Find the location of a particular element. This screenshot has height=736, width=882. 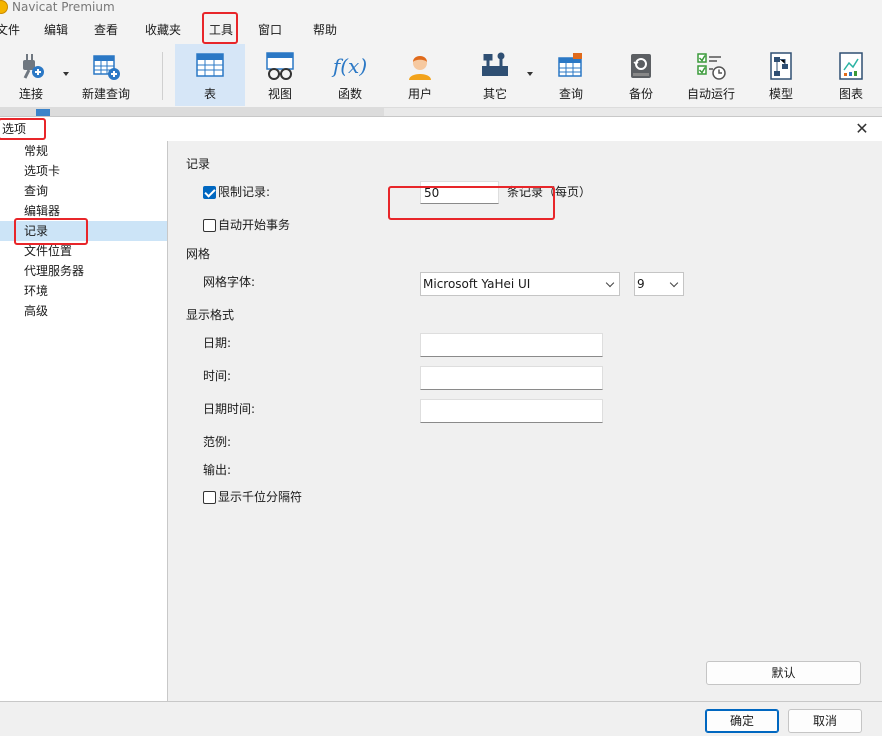

window-title: Navicat Premium is located at coordinates (63, 7).